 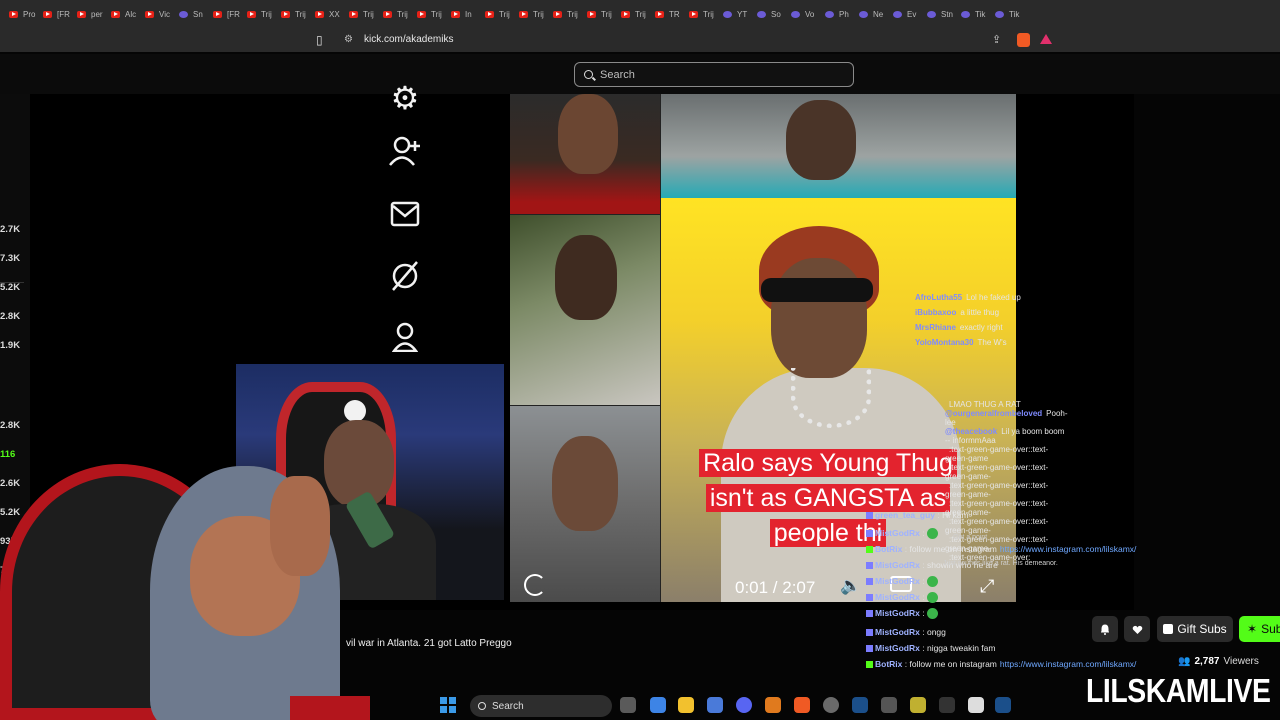 I want to click on browser-tab: Sn, so click(x=191, y=14).